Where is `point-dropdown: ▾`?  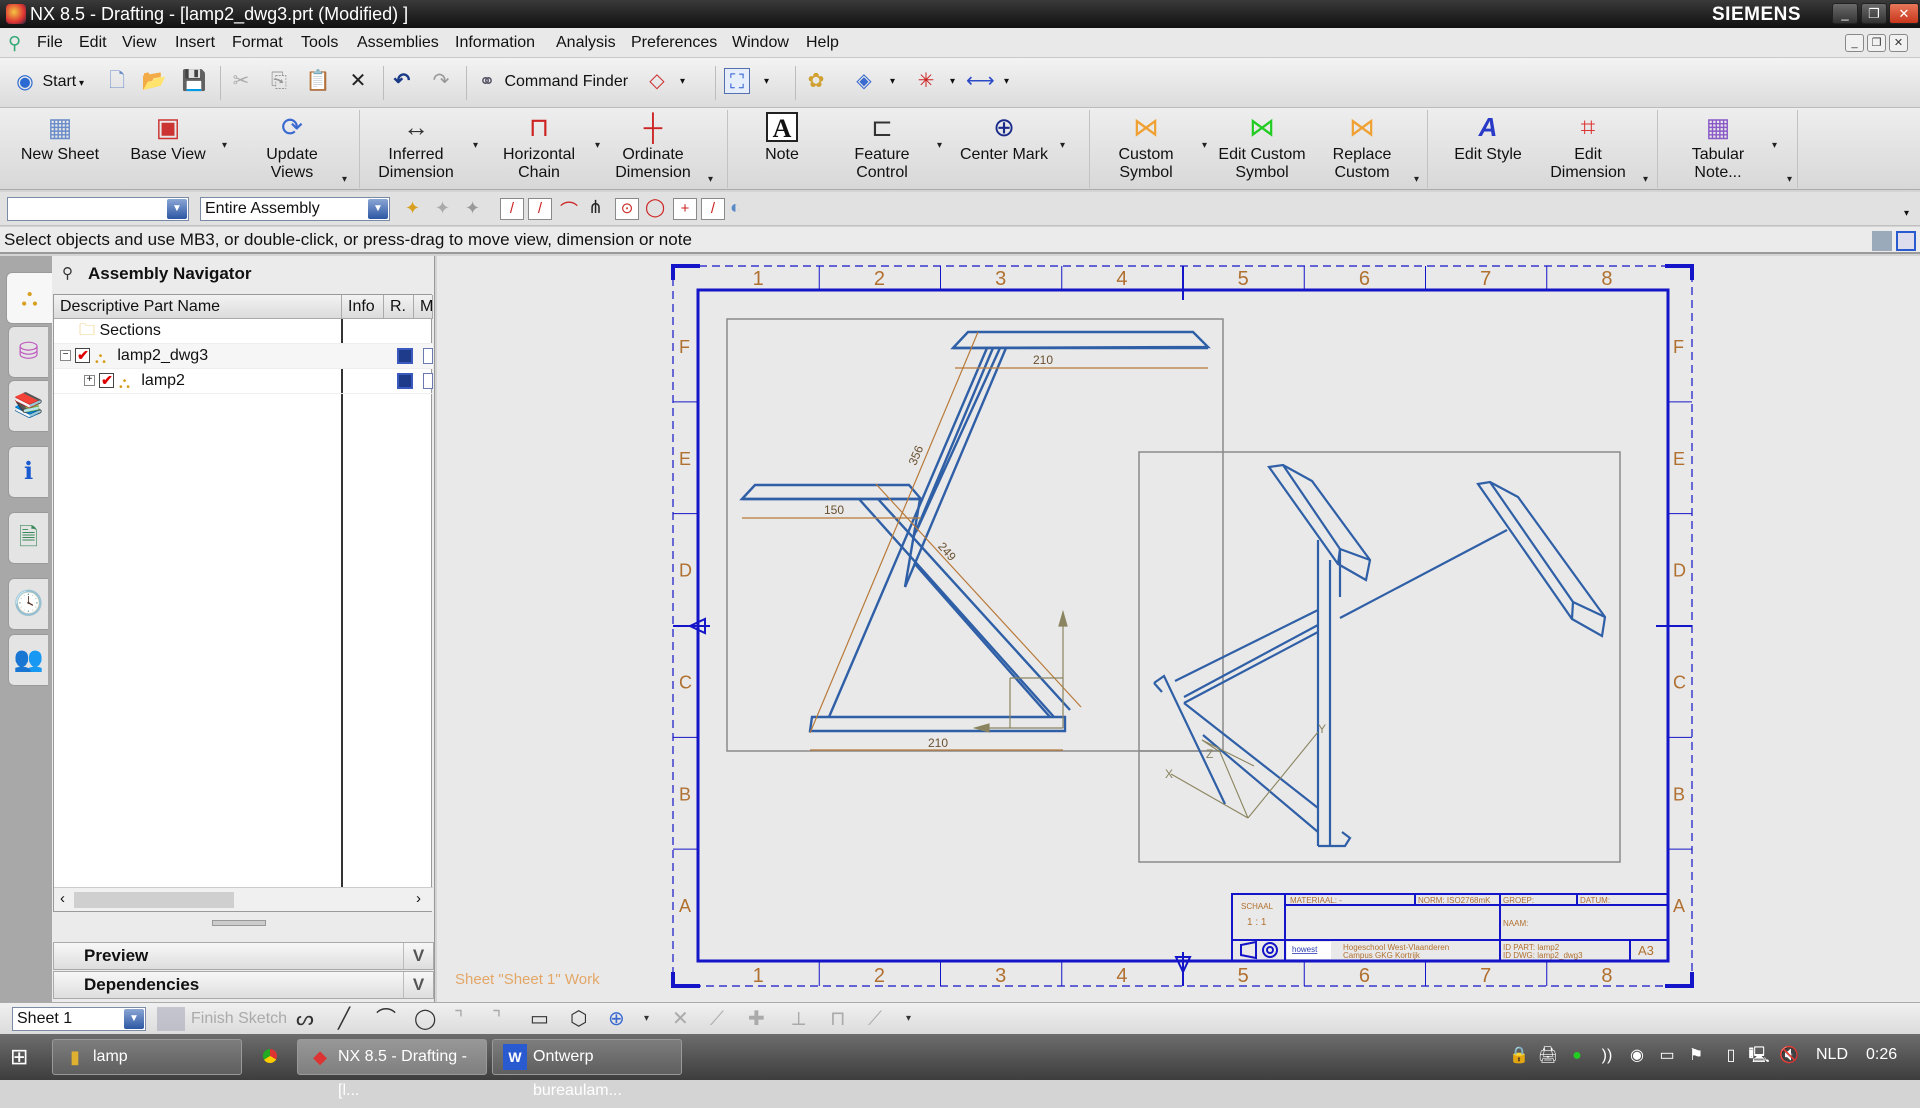
point-dropdown: ▾ is located at coordinates (646, 1019).